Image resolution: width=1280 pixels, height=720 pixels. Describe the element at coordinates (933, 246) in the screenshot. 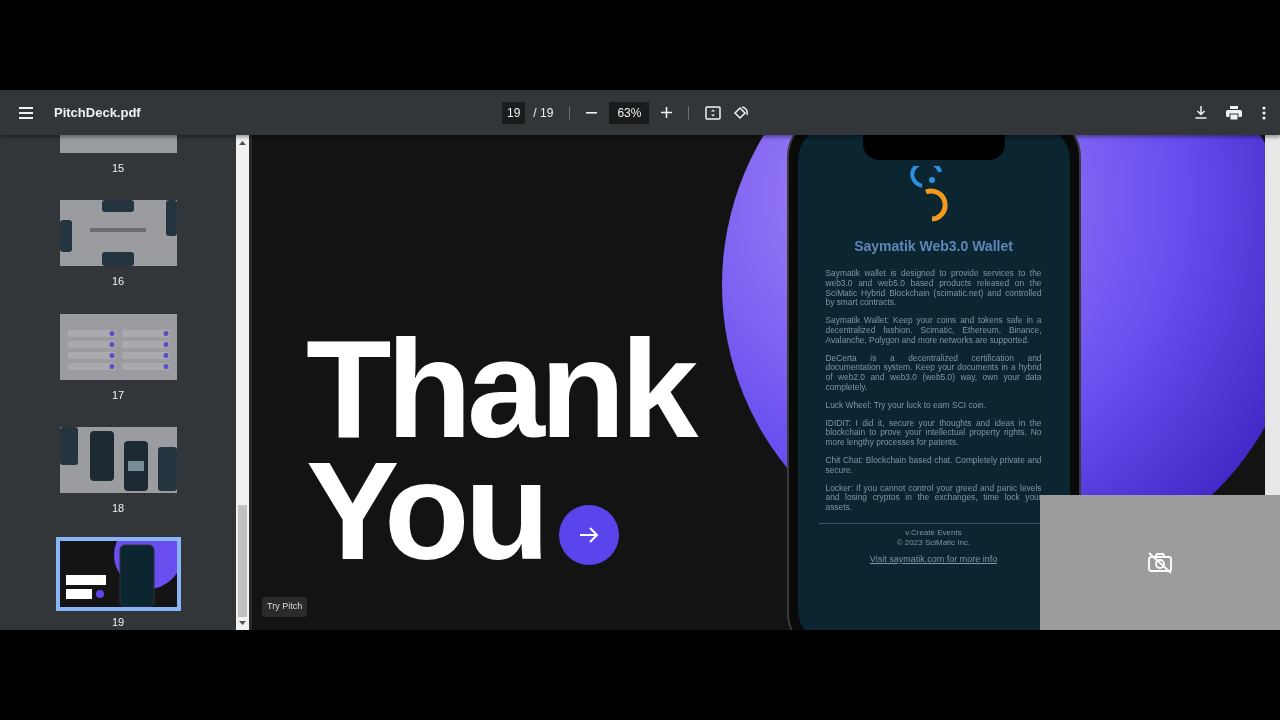

I see `wallet-title: Saymatik Web3.0 Wallet` at that location.